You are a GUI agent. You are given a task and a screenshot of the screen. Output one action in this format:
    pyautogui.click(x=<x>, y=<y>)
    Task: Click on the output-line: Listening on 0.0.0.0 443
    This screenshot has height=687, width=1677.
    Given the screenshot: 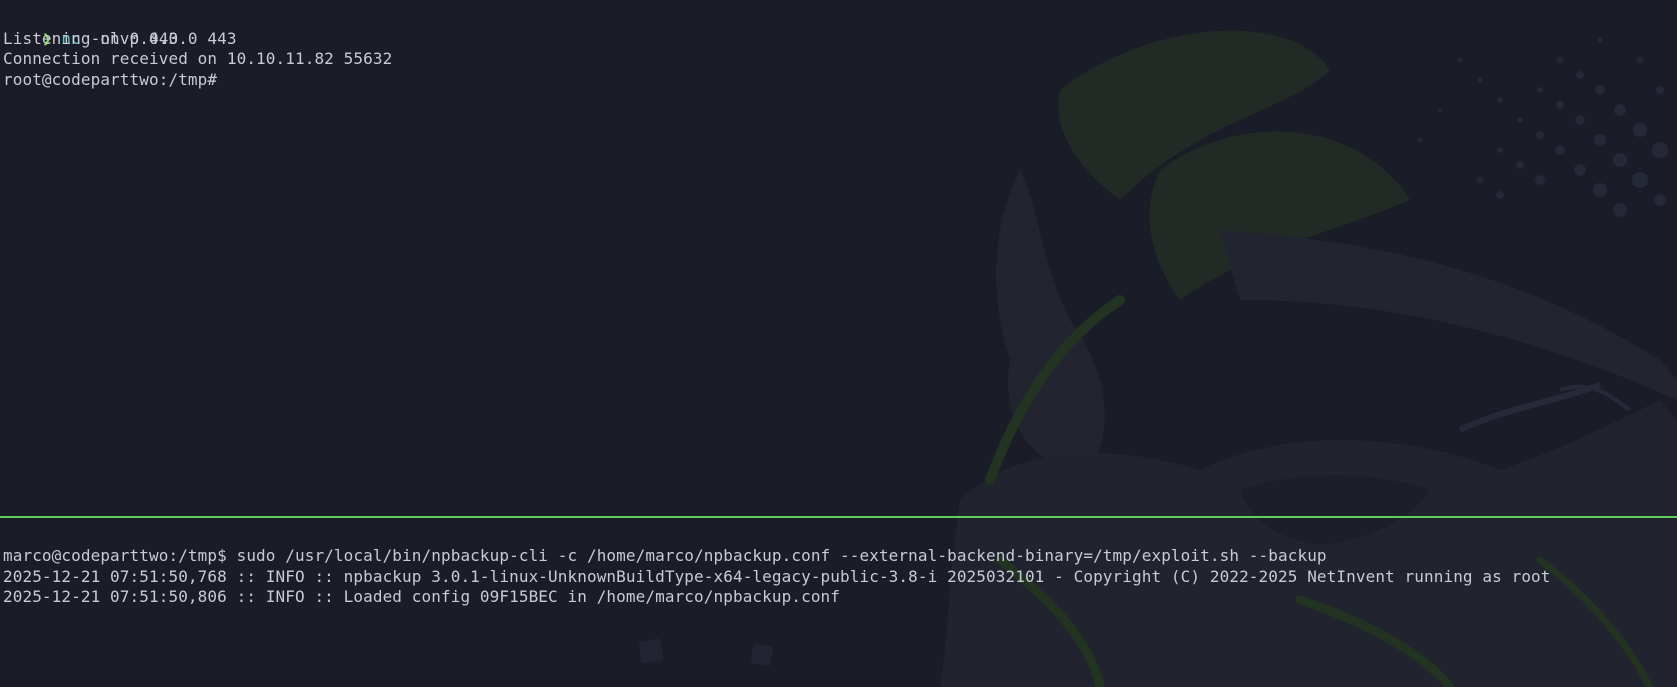 What is the action you would take?
    pyautogui.click(x=120, y=38)
    